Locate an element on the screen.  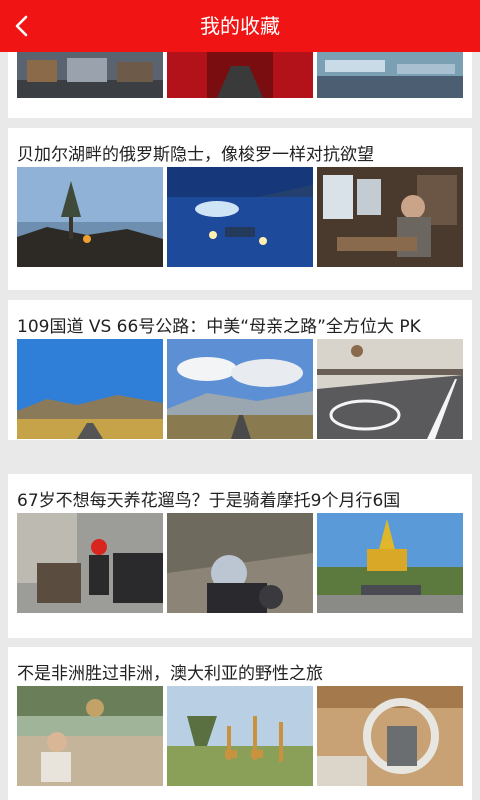
article-title: 不是非洲胜过非洲，澳大利亚的野性之旅 is located at coordinates (170, 674).